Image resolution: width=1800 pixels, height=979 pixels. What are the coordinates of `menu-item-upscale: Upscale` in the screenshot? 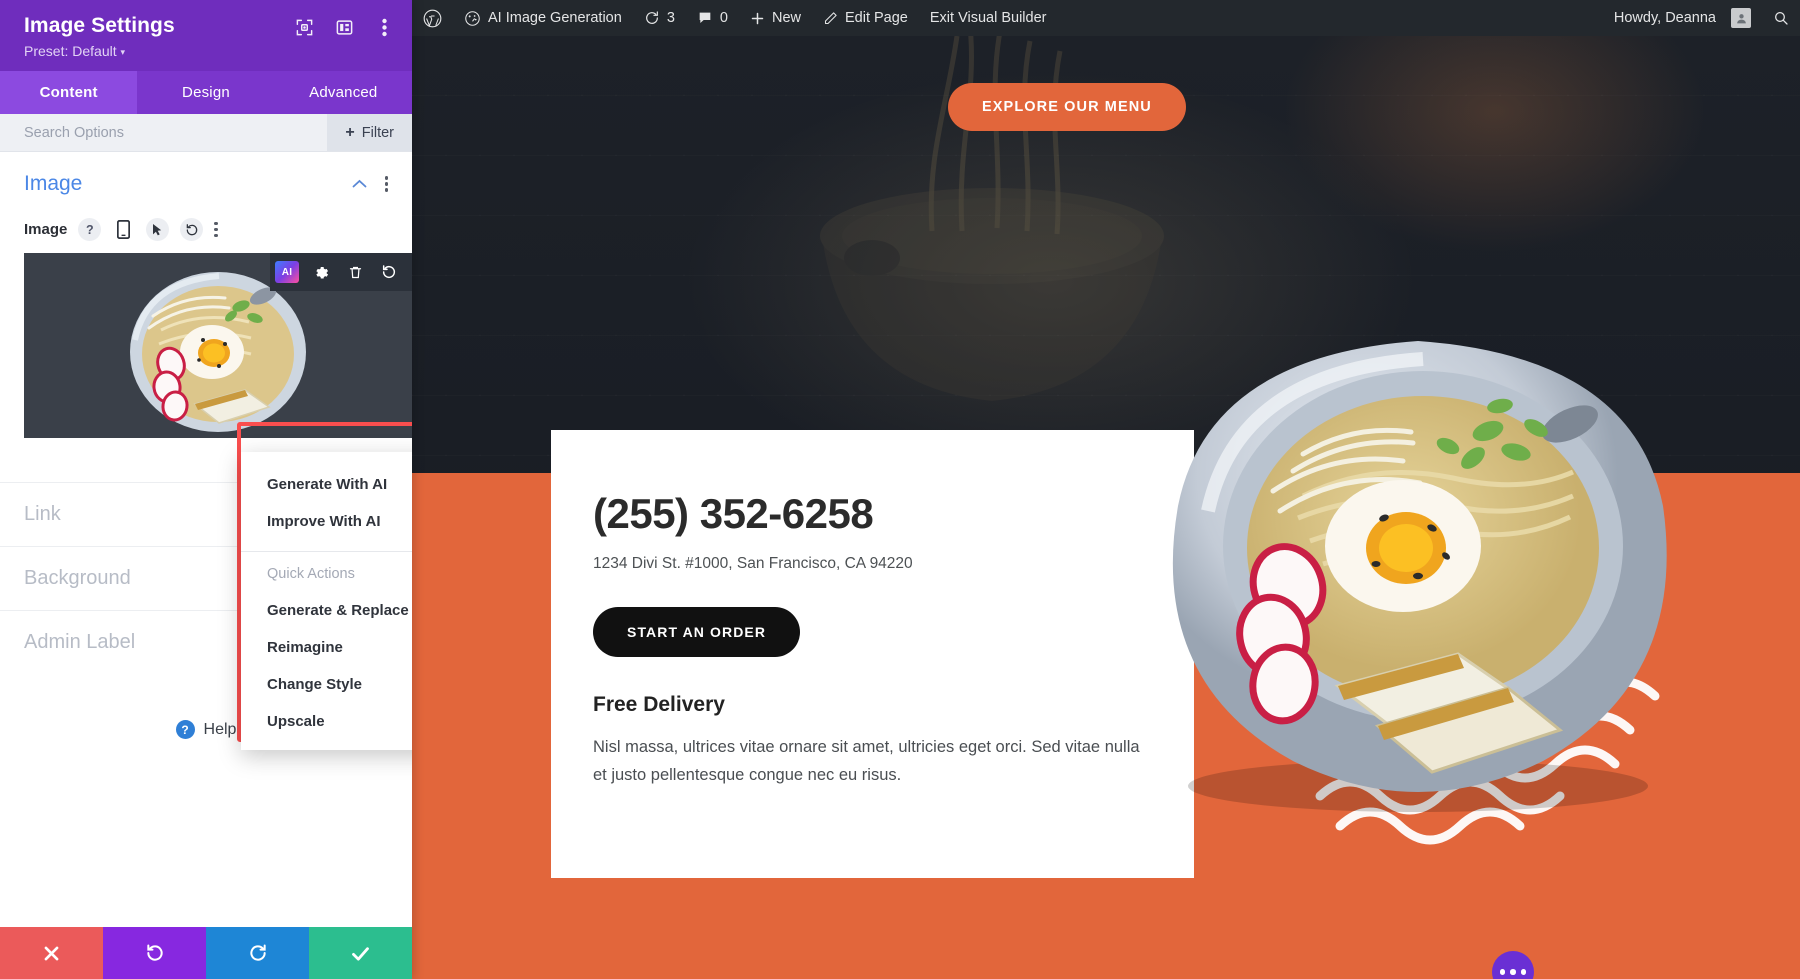 It's located at (326, 721).